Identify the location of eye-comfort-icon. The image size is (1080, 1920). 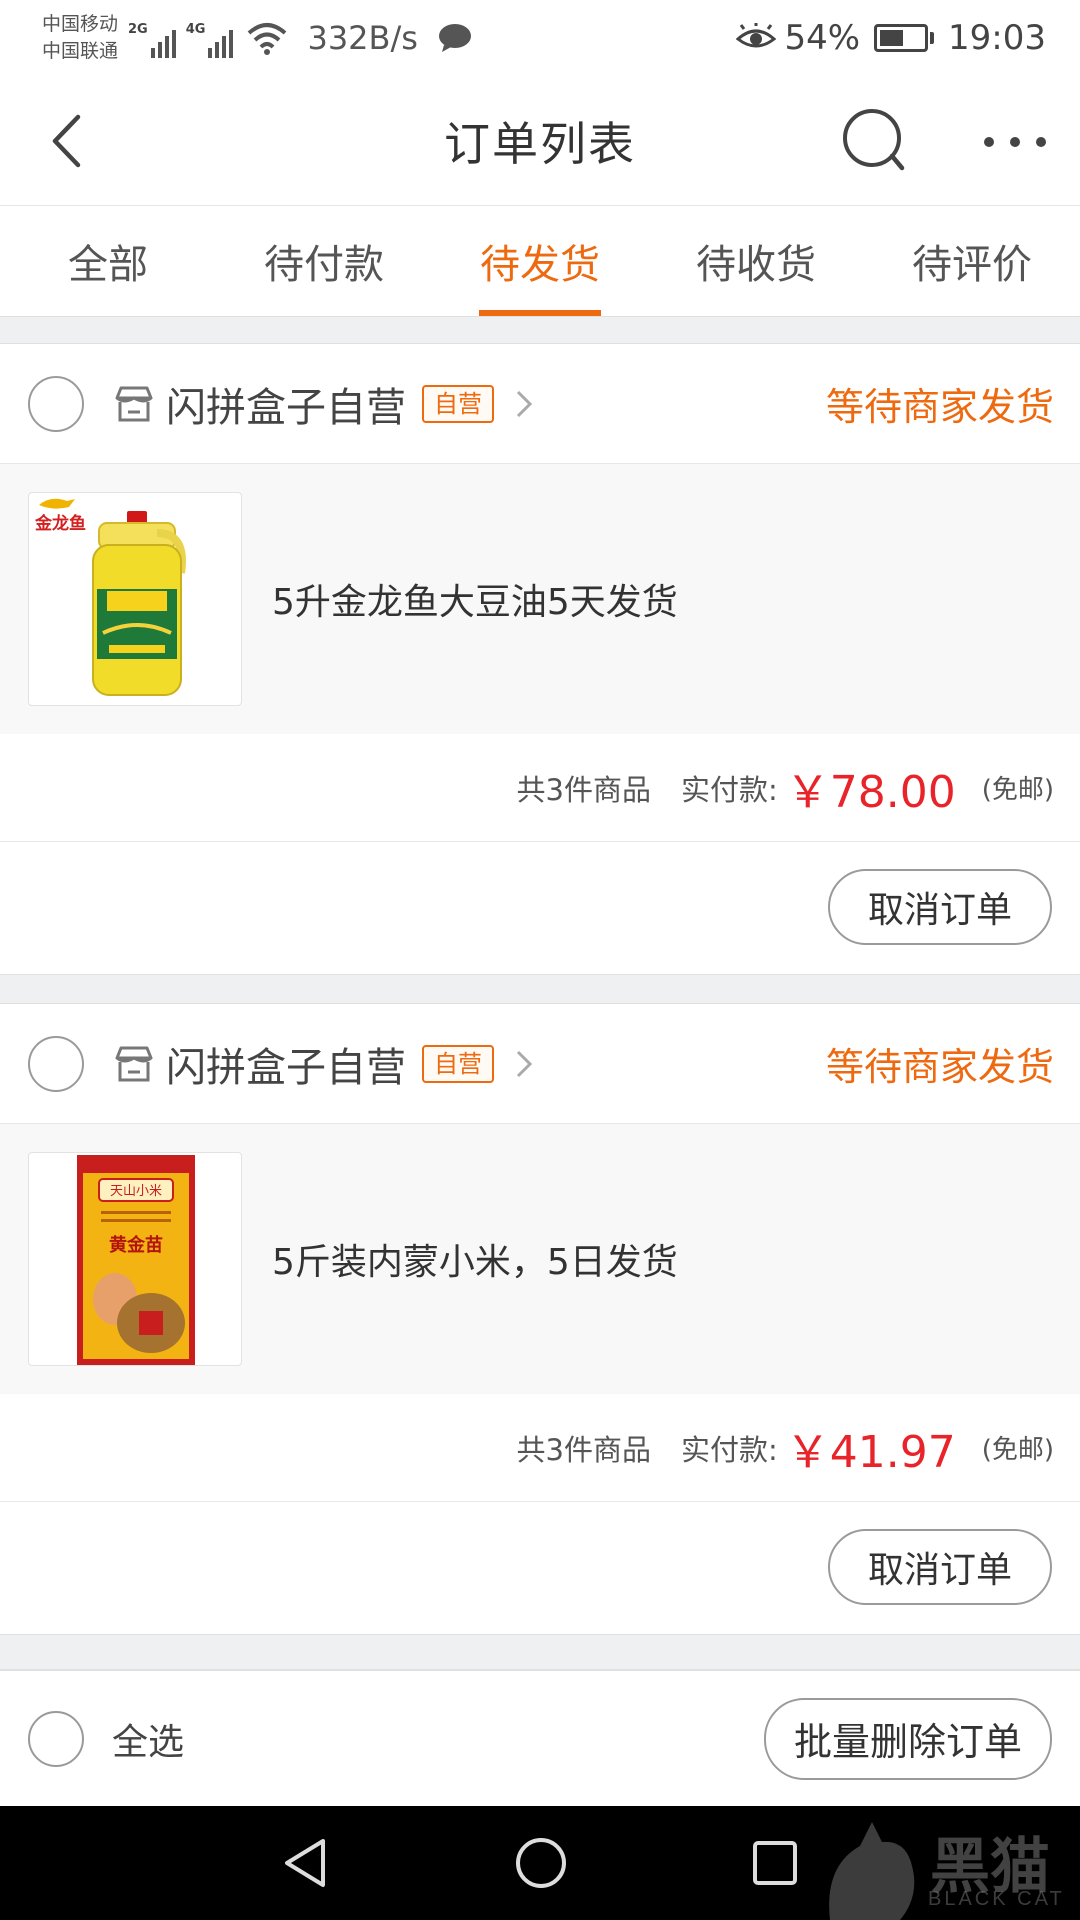
(756, 35).